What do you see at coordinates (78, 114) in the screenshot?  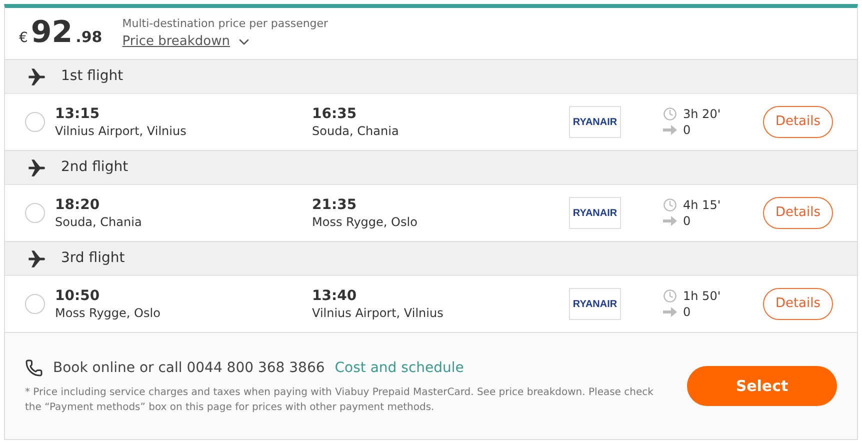 I see `departure-time: 13:15` at bounding box center [78, 114].